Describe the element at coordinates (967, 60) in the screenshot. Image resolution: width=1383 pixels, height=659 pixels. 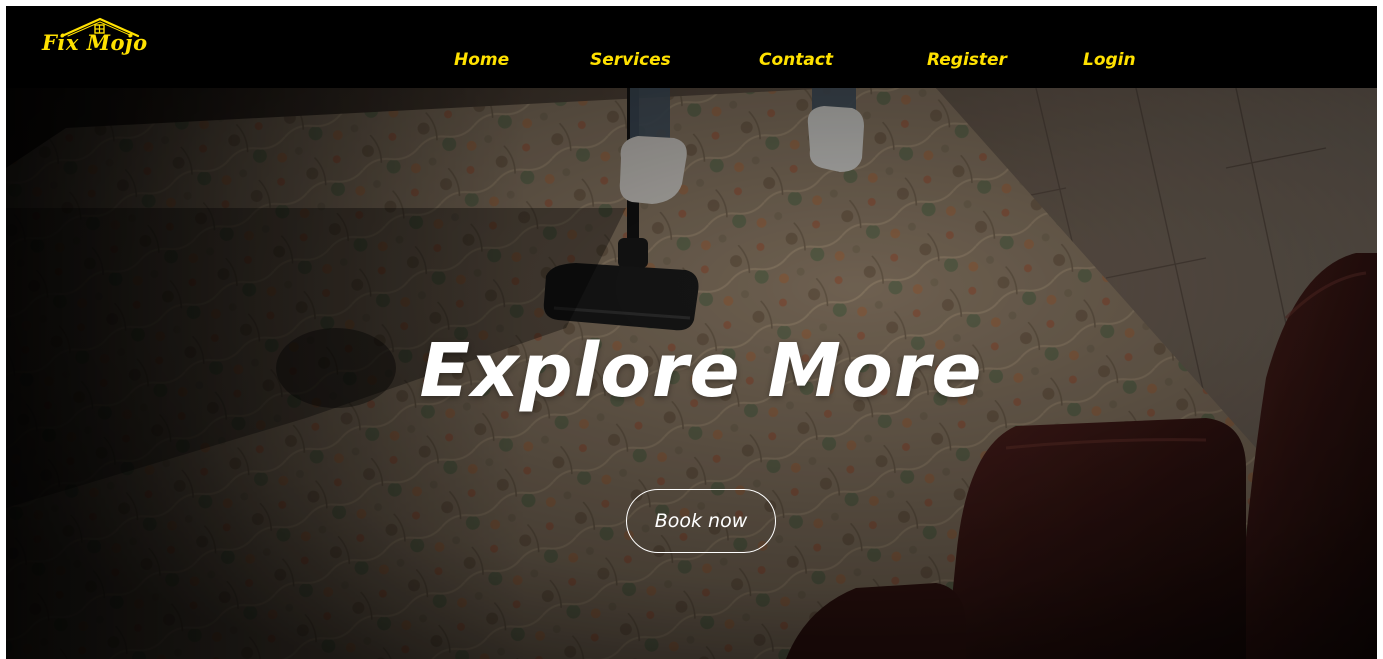
I see `nav-register: Register` at that location.